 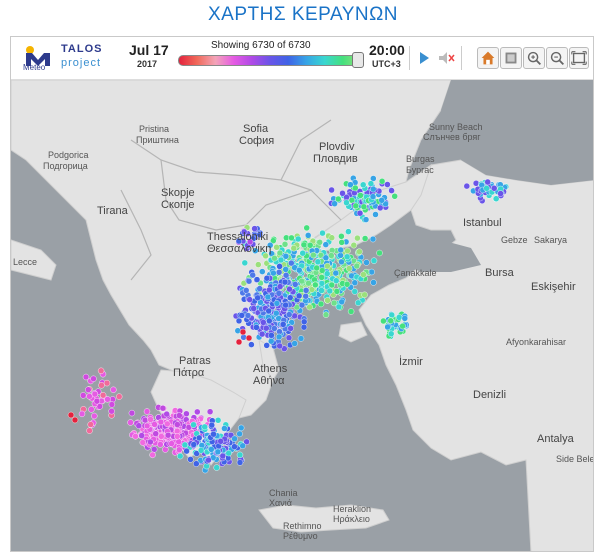 What do you see at coordinates (550, 240) in the screenshot?
I see `map-label-sakarya: Sakarya` at bounding box center [550, 240].